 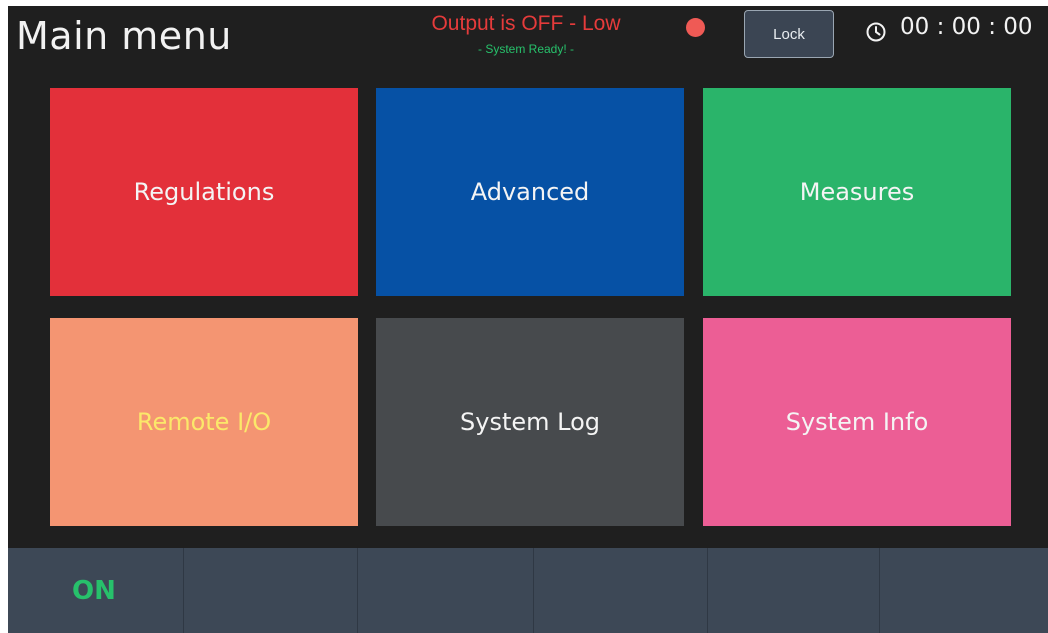 I want to click on regulations-label: Regulations, so click(x=204, y=192).